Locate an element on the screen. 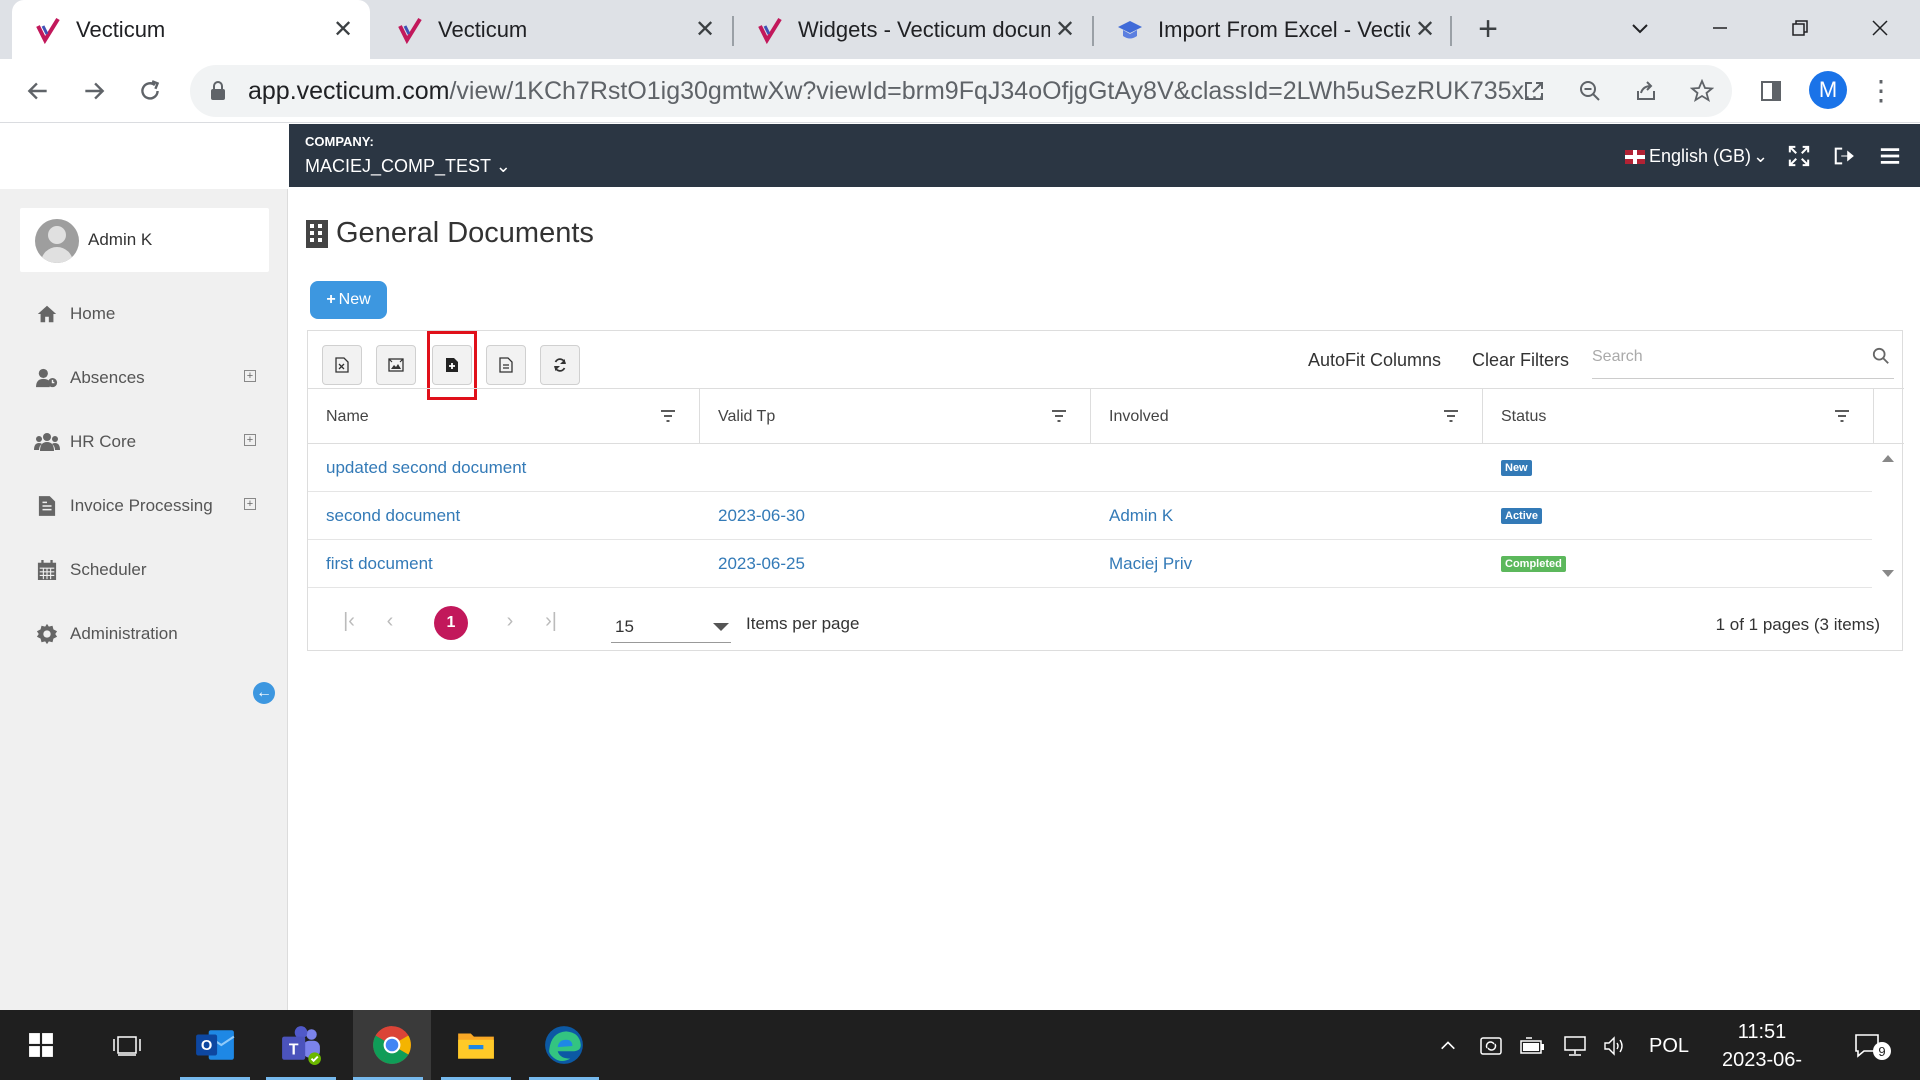 The image size is (1920, 1080). items-per-page-label: Items per page is located at coordinates (803, 623).